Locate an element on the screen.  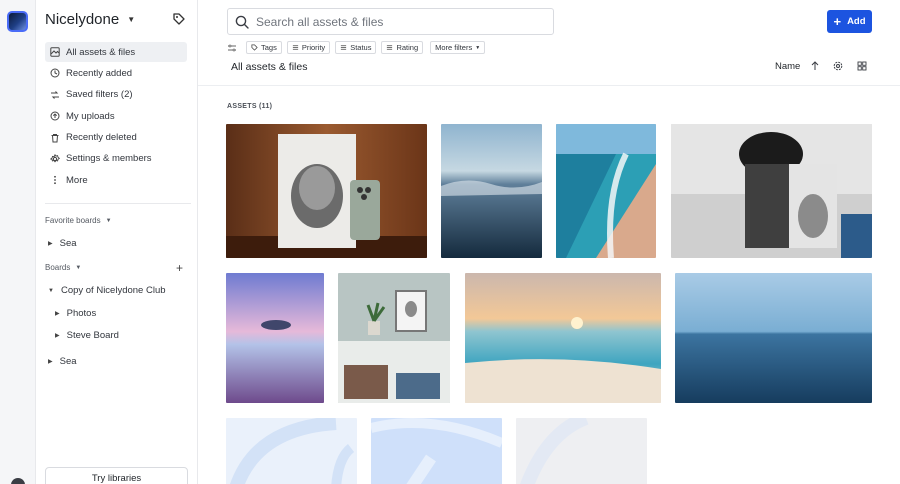
search-icon is located at coordinates (242, 22).